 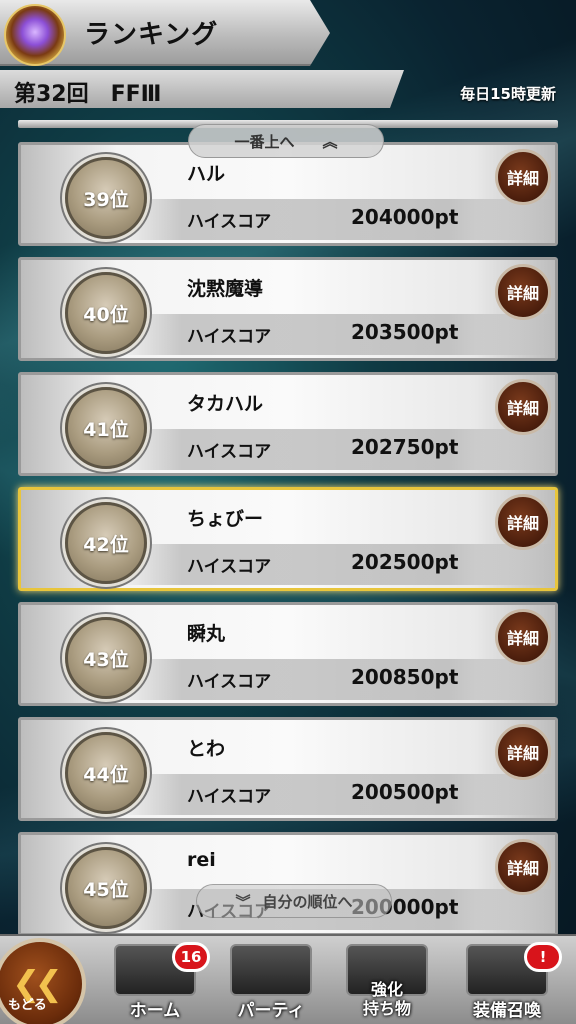 What do you see at coordinates (27, 1005) in the screenshot?
I see `back-label: もどる` at bounding box center [27, 1005].